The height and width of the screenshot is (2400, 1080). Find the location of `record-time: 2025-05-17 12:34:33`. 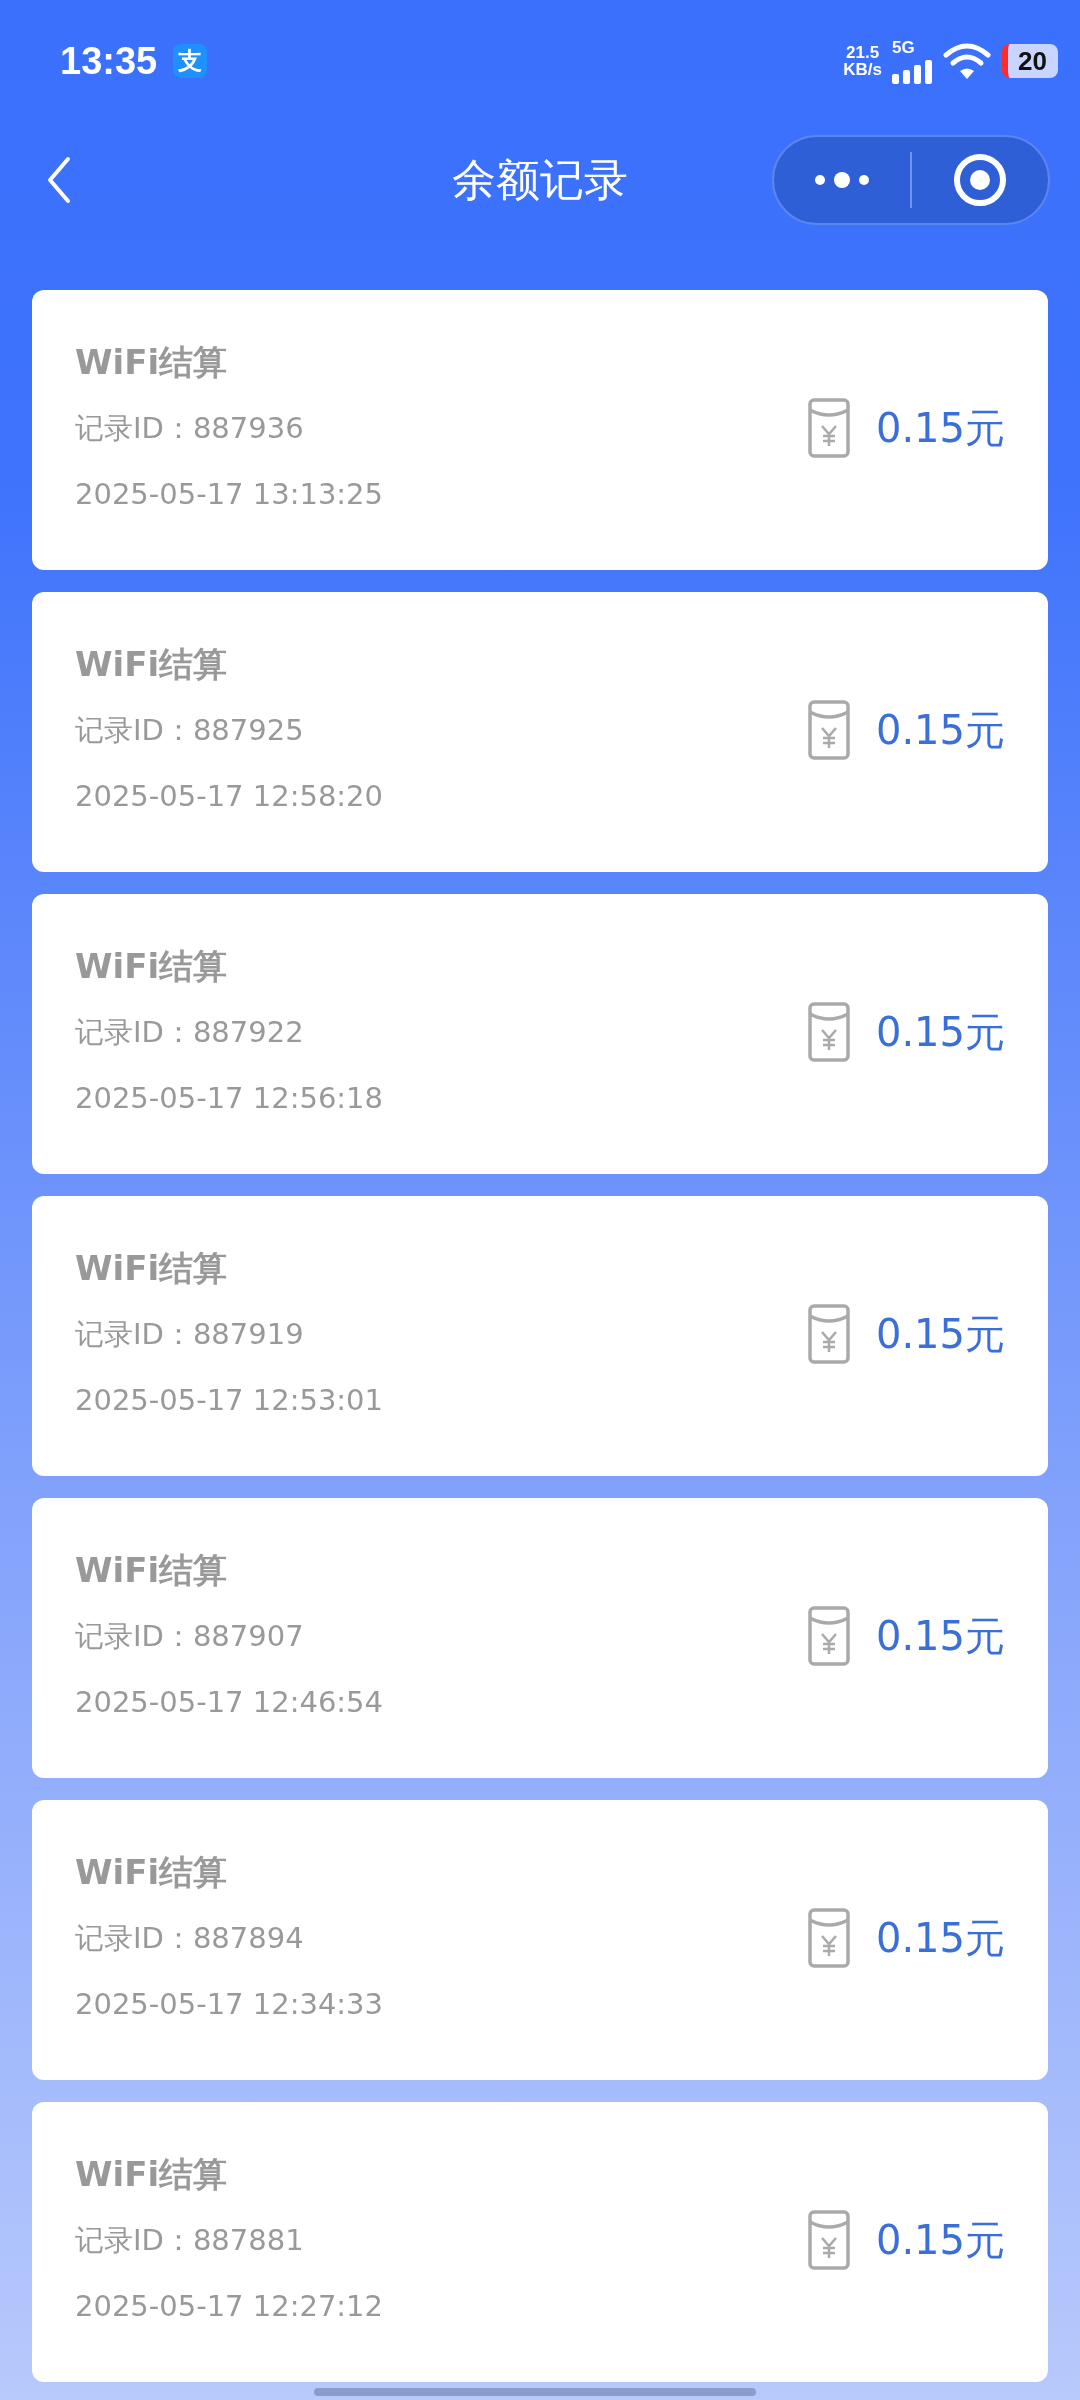

record-time: 2025-05-17 12:34:33 is located at coordinates (229, 2004).